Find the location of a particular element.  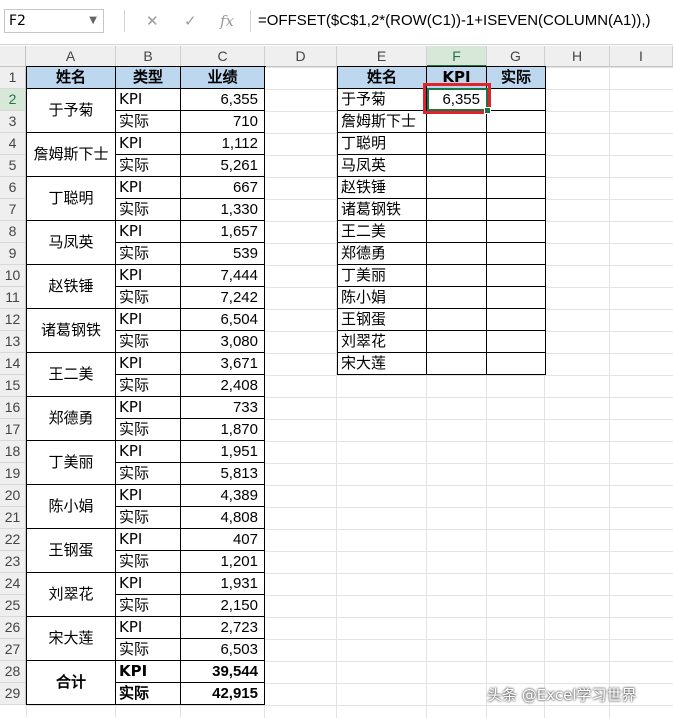

row-header-8: 8 is located at coordinates (13, 232).